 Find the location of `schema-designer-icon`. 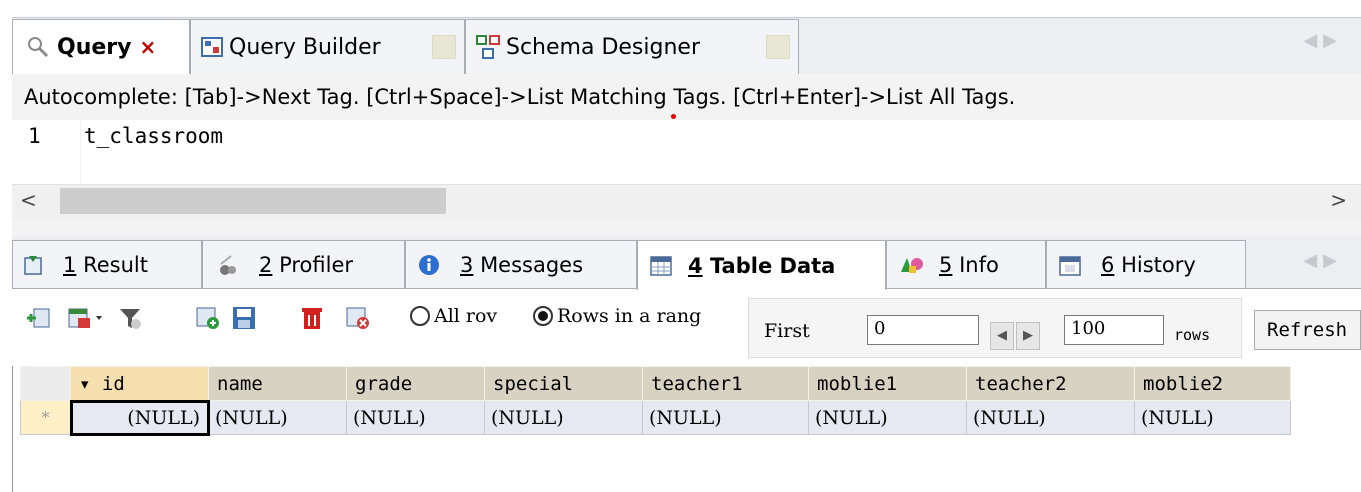

schema-designer-icon is located at coordinates (488, 47).